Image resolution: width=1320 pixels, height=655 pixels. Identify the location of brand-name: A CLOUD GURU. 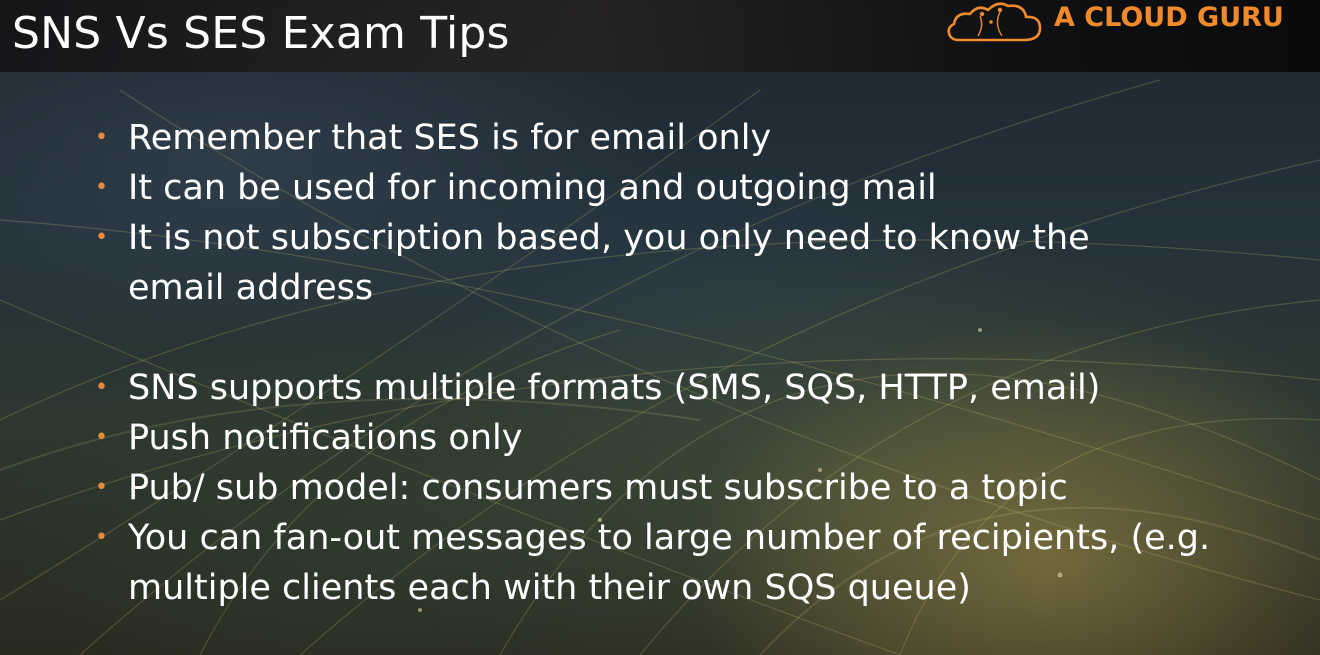
(1169, 17).